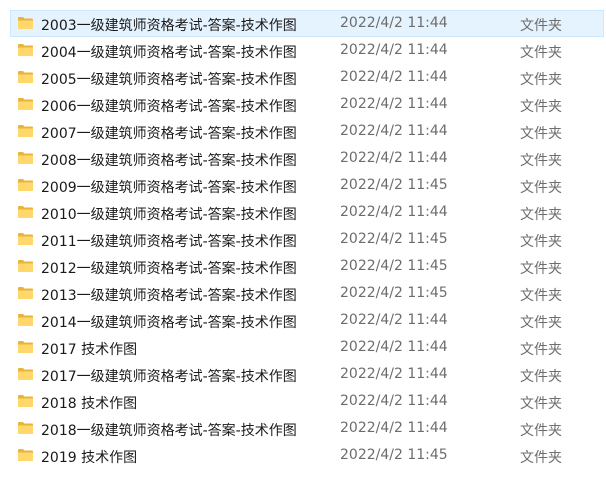 The height and width of the screenshot is (486, 606). I want to click on file-row: 2017一级建筑师资格考试-答案-技术作图 2022/4/2 11:44 文件夹, so click(307, 374).